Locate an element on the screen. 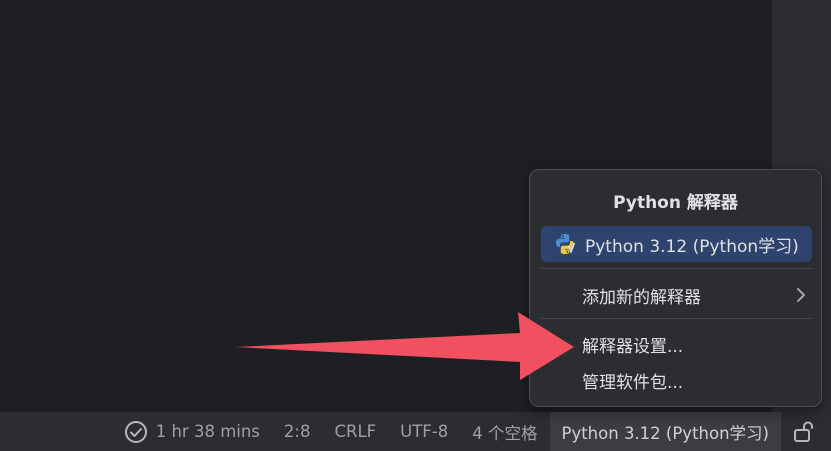  current-interpreter-item: Python 3.12 (Python学习) is located at coordinates (676, 244).